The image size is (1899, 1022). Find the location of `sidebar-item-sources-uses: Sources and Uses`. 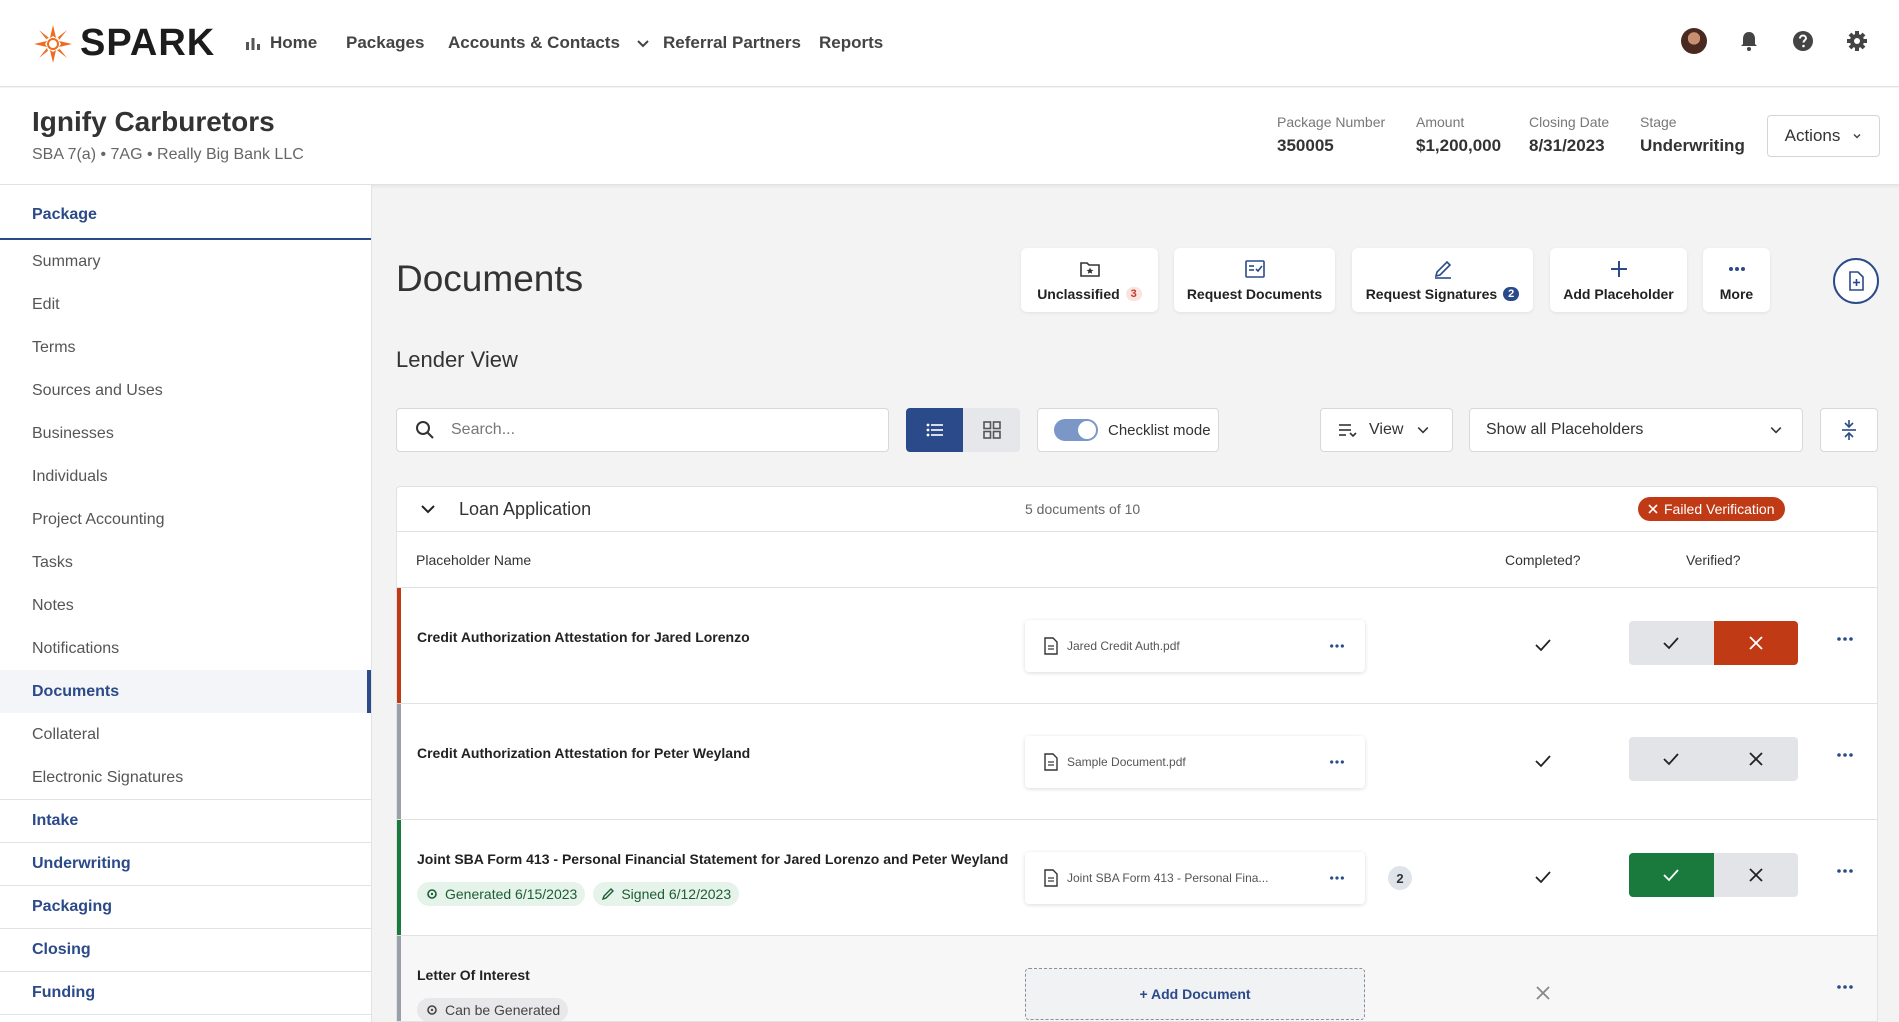

sidebar-item-sources-uses: Sources and Uses is located at coordinates (185, 390).